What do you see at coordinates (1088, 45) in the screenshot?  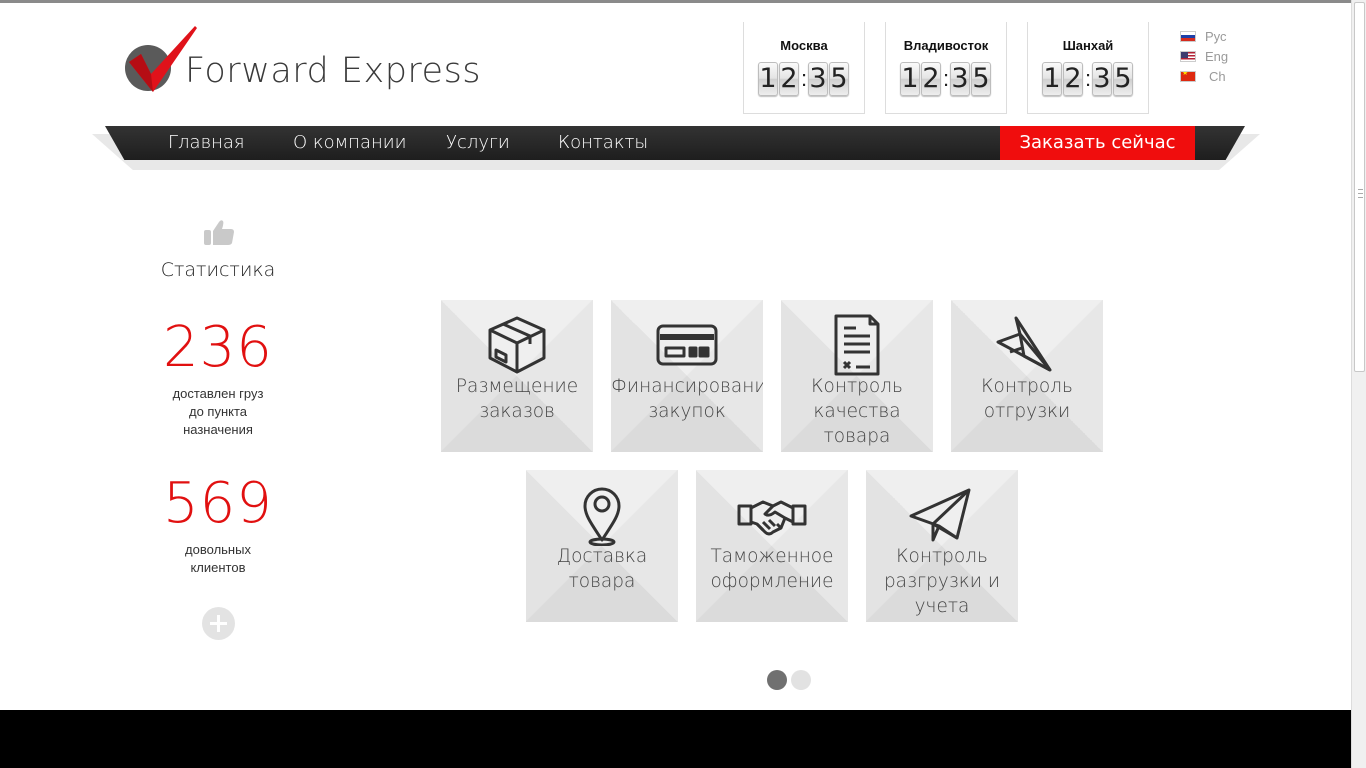 I see `clock-city-label: Шанхай` at bounding box center [1088, 45].